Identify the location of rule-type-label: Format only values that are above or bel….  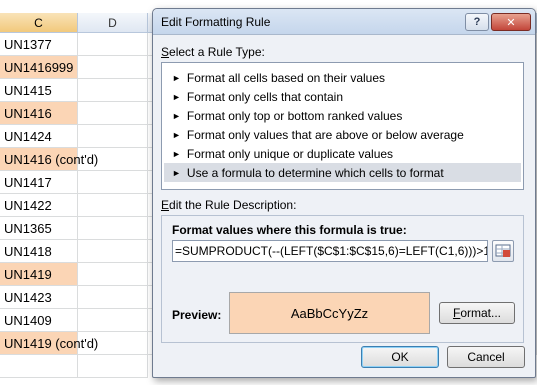
(325, 134).